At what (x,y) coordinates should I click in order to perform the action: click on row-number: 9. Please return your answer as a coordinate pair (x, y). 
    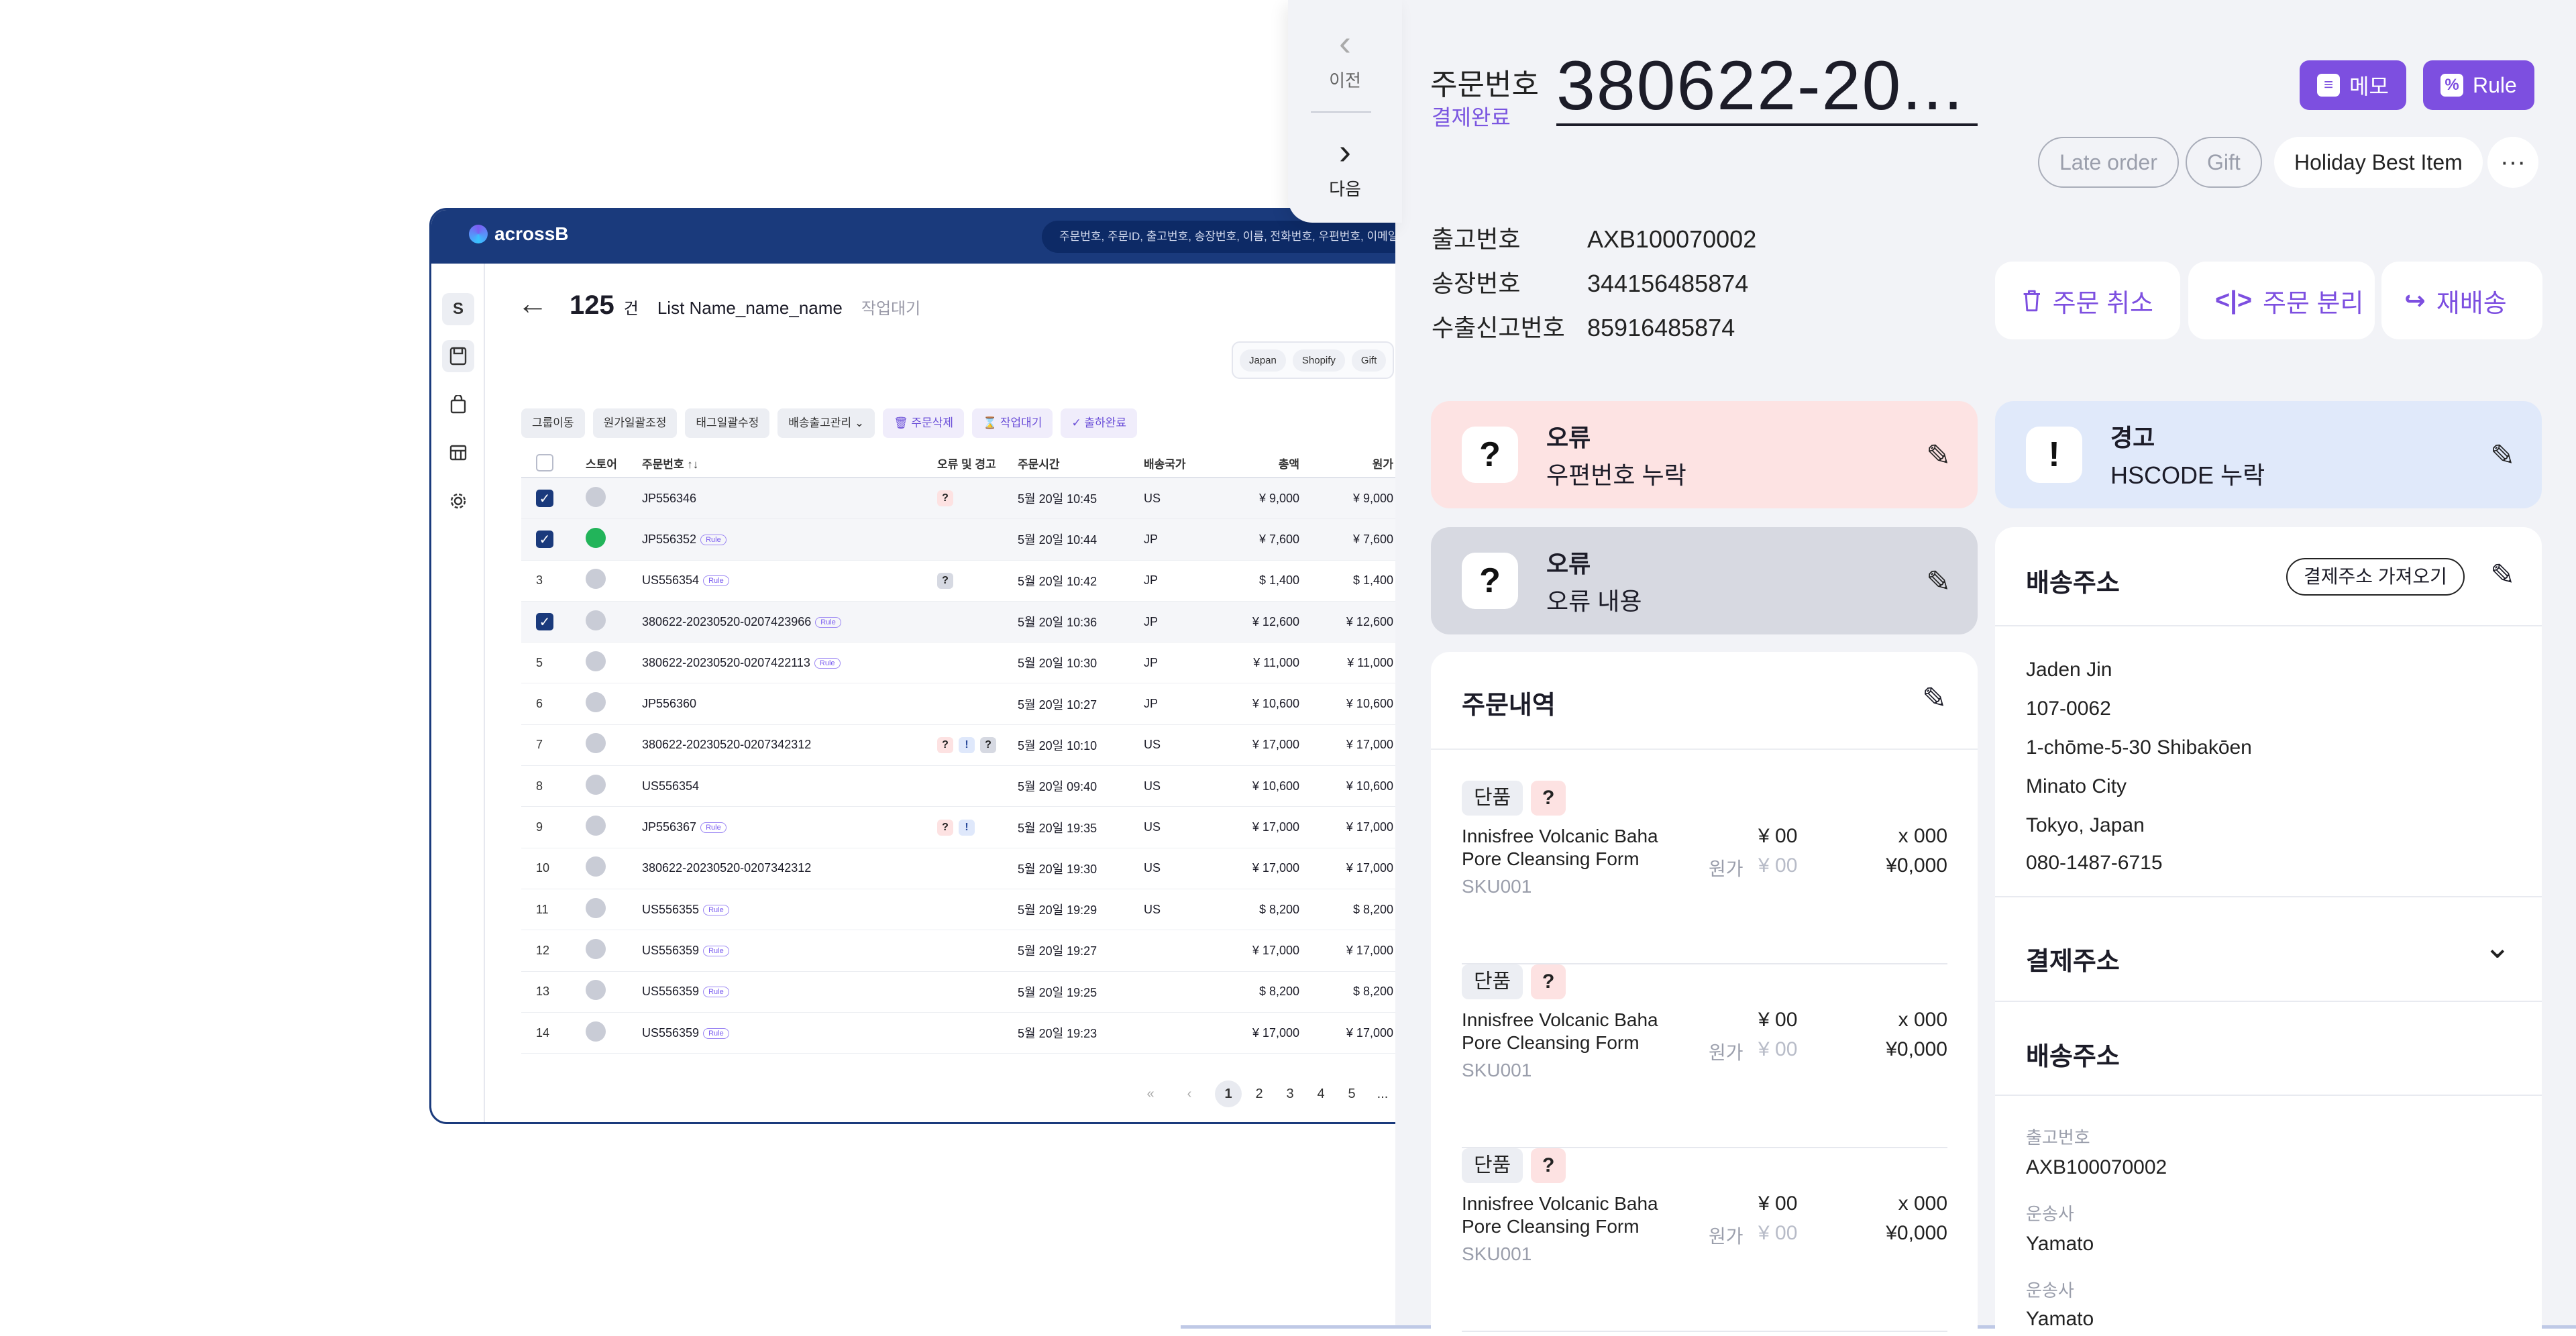
    Looking at the image, I should click on (539, 827).